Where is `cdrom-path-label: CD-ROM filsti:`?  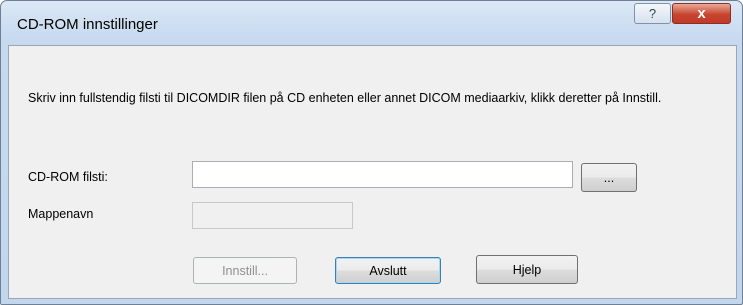
cdrom-path-label: CD-ROM filsti: is located at coordinates (68, 177).